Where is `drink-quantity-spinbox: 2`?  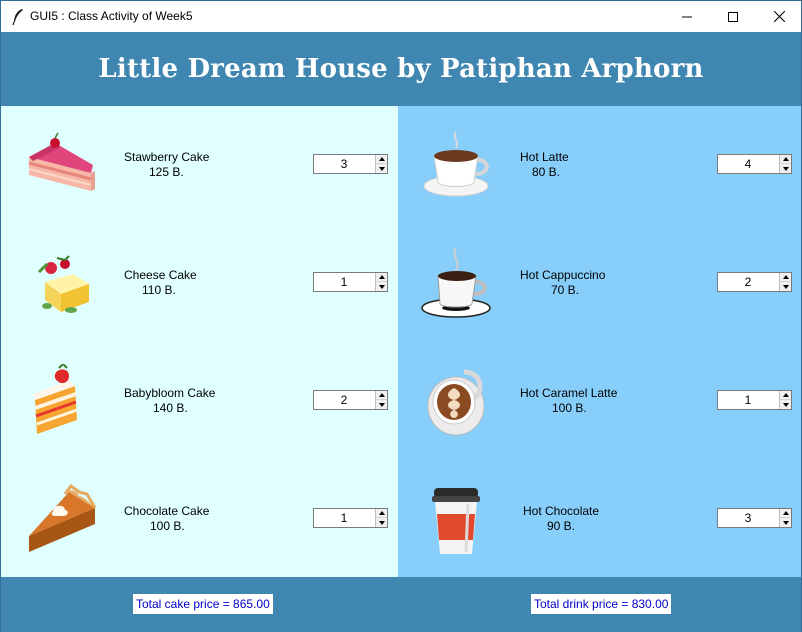 drink-quantity-spinbox: 2 is located at coordinates (754, 282).